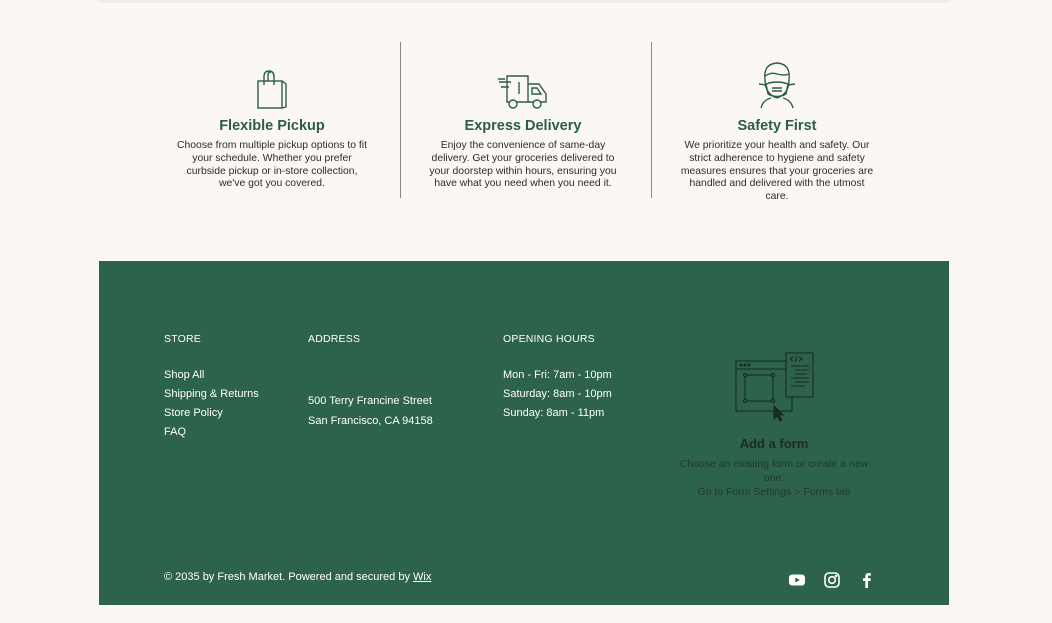 Image resolution: width=1052 pixels, height=623 pixels. Describe the element at coordinates (774, 443) in the screenshot. I see `add-form-title: Add a form` at that location.